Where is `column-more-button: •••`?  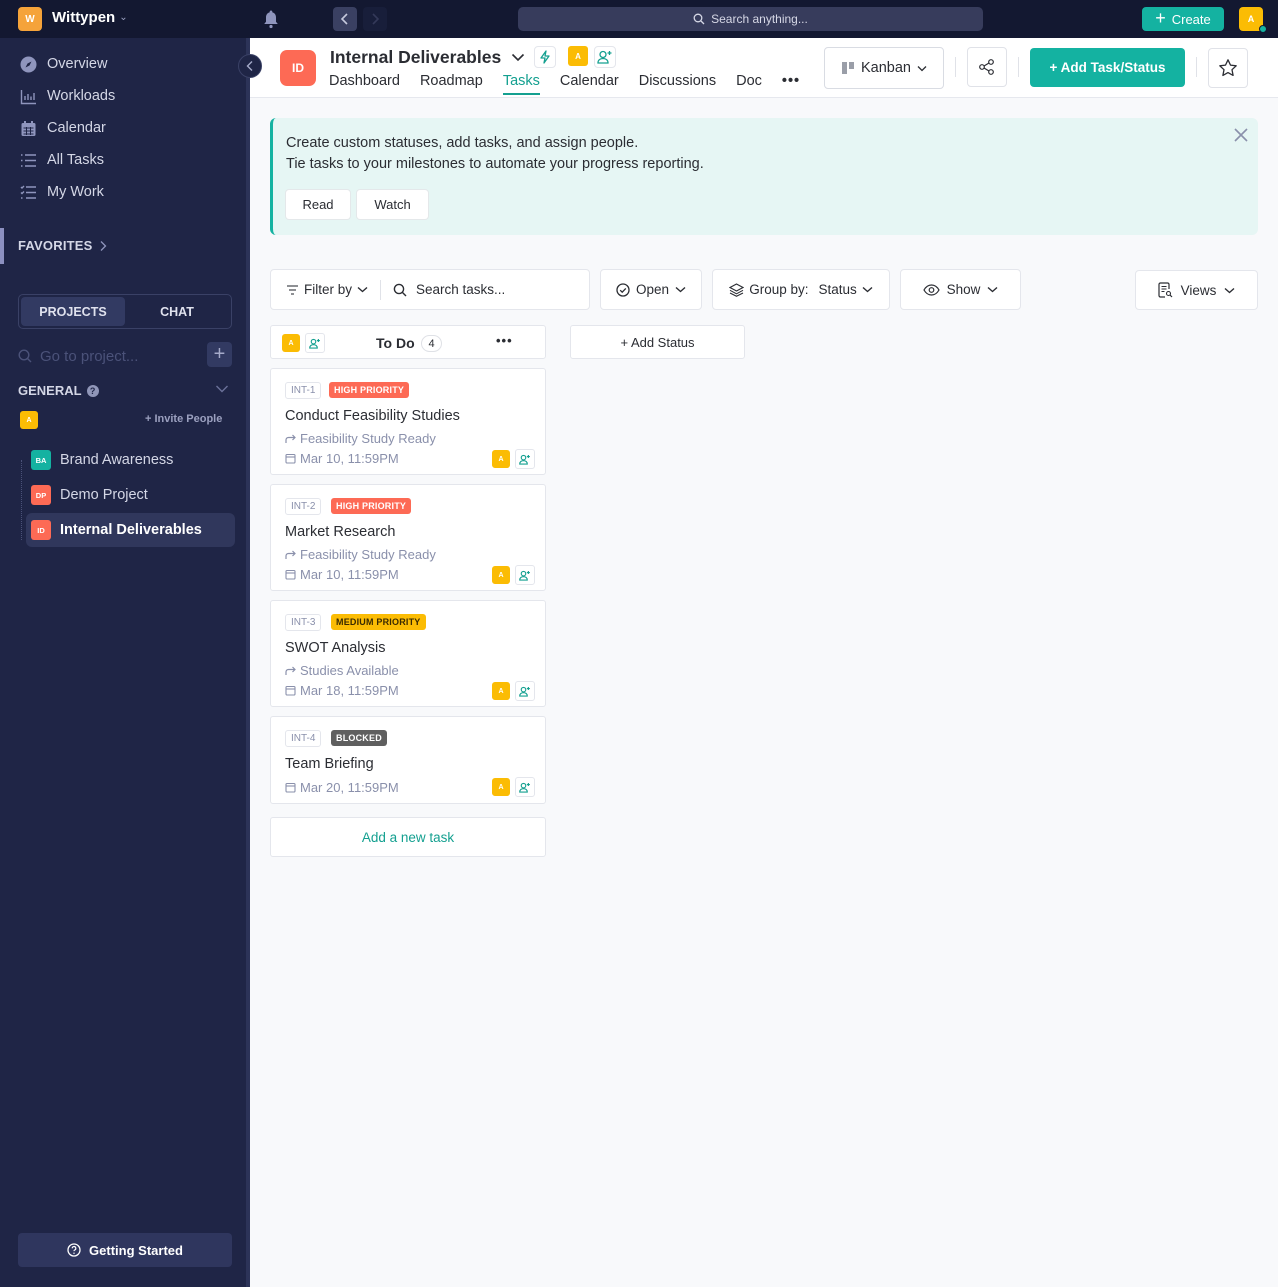
column-more-button: ••• is located at coordinates (504, 340).